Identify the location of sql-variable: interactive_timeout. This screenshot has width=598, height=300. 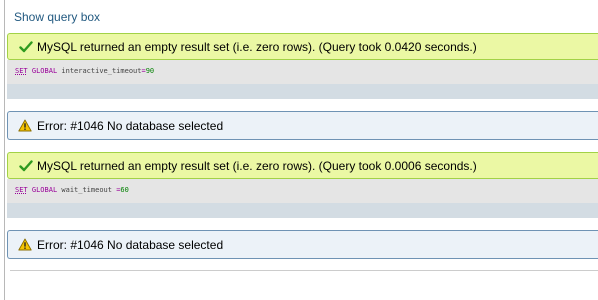
(101, 71).